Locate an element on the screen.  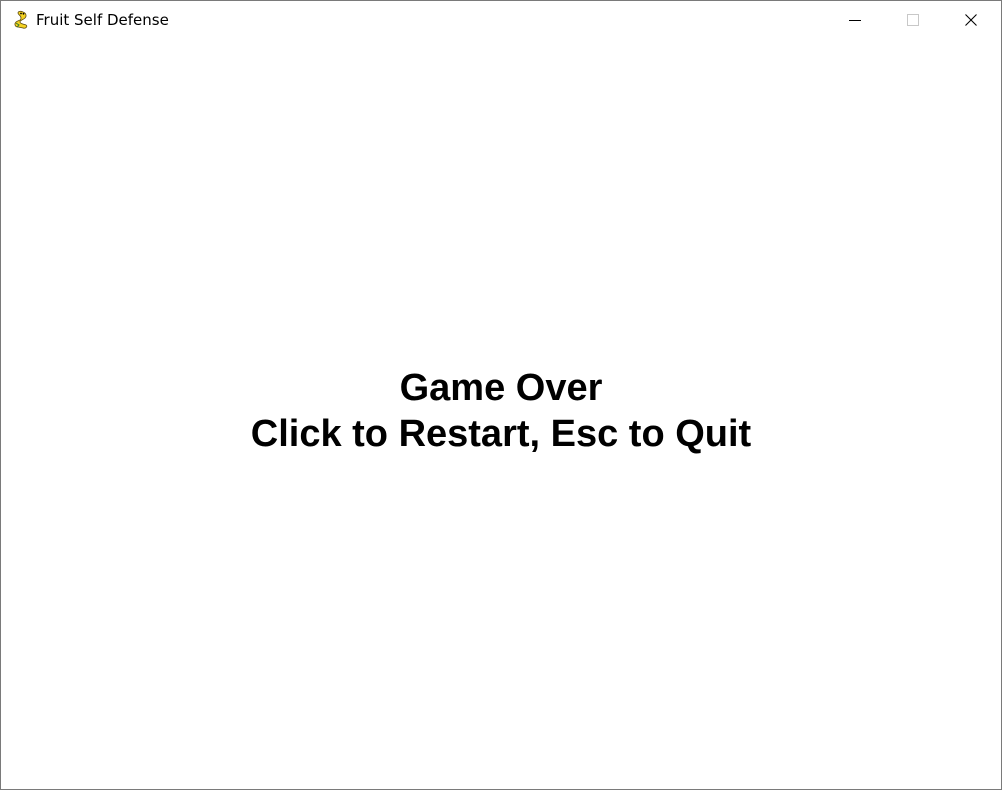
maximize-icon is located at coordinates (913, 20).